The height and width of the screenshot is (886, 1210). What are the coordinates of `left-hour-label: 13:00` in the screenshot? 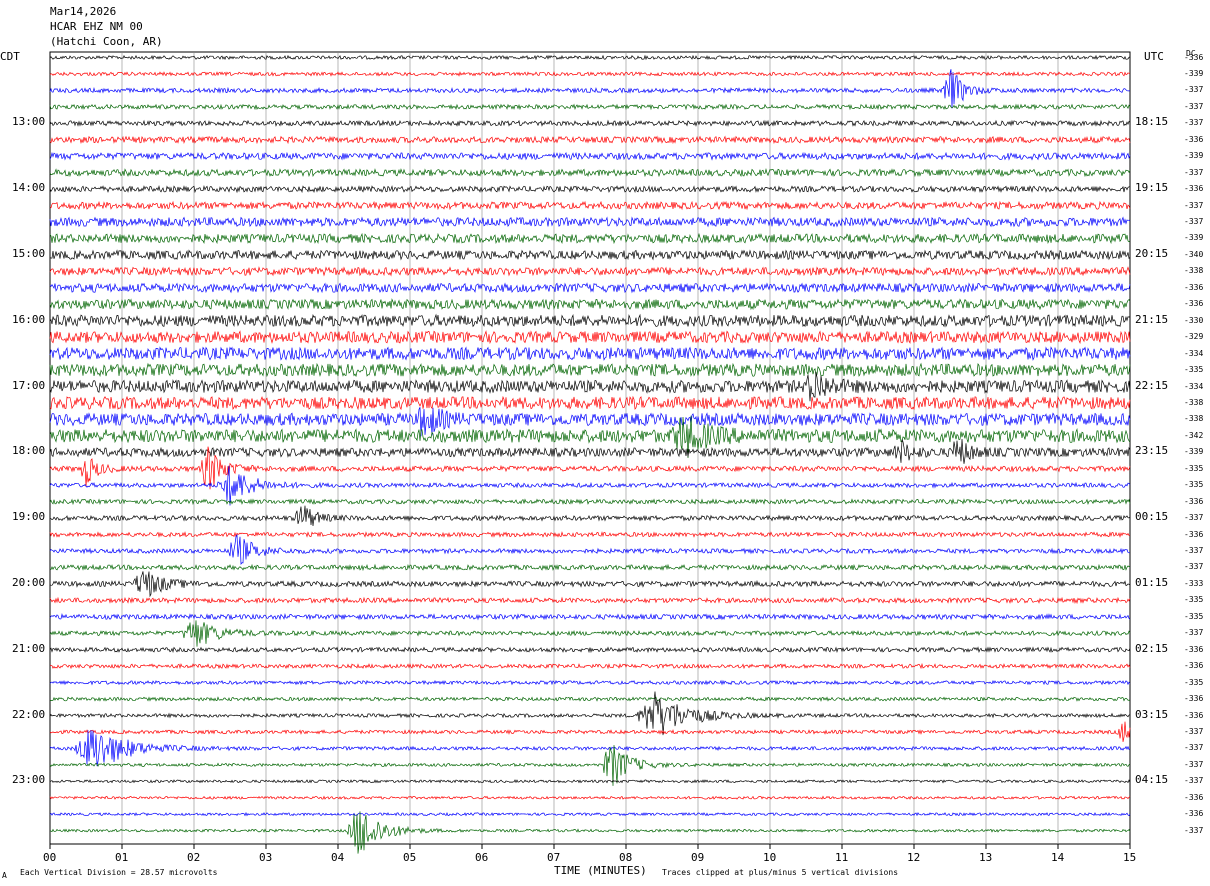 It's located at (29, 122).